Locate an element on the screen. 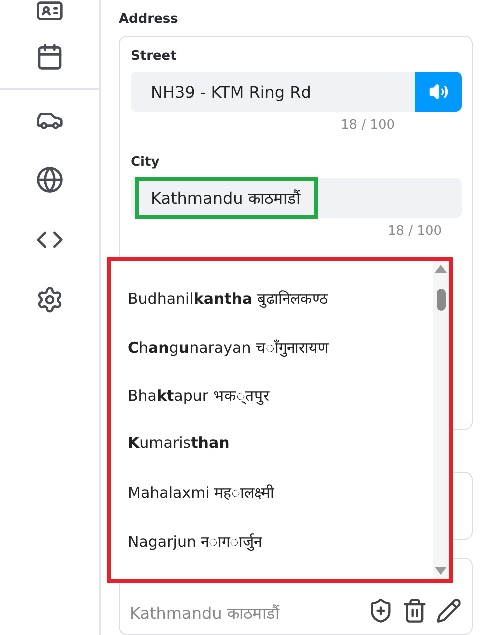 The width and height of the screenshot is (493, 635). address-text: Kathmandu काठमाडौं is located at coordinates (205, 613).